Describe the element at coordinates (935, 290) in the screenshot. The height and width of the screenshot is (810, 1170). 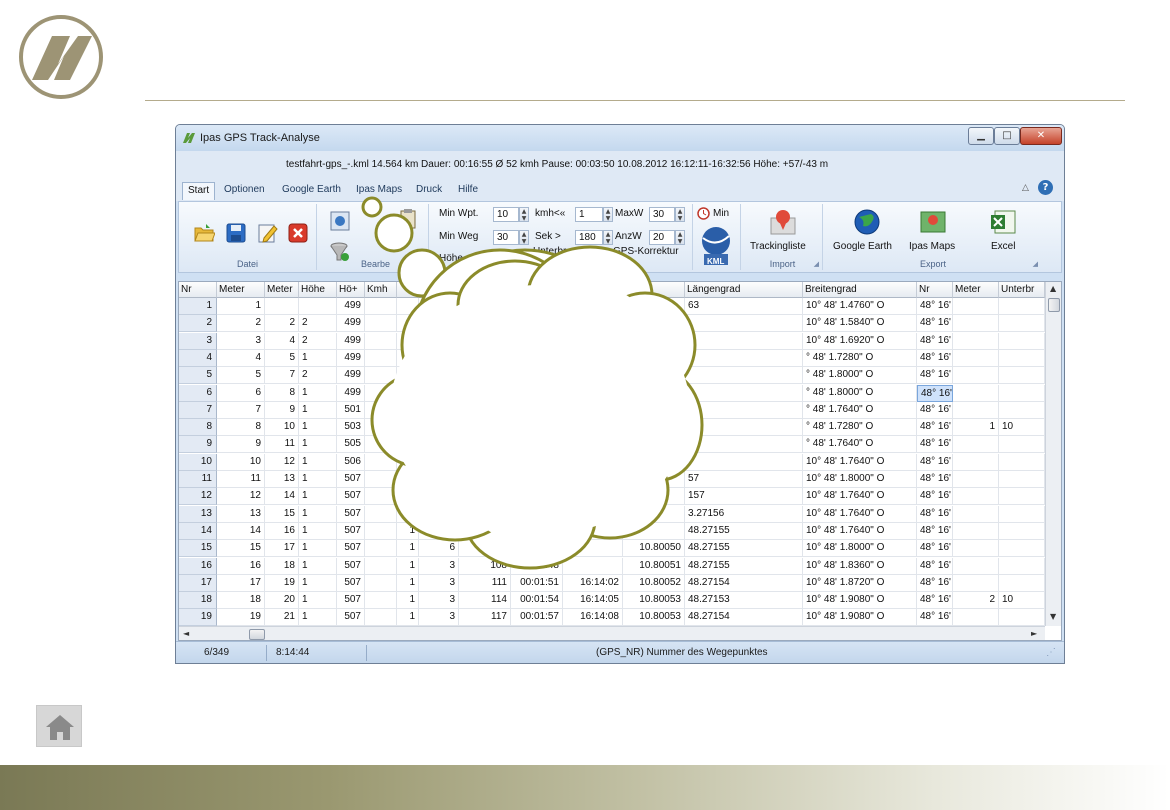
I see `column-header: Nr` at that location.